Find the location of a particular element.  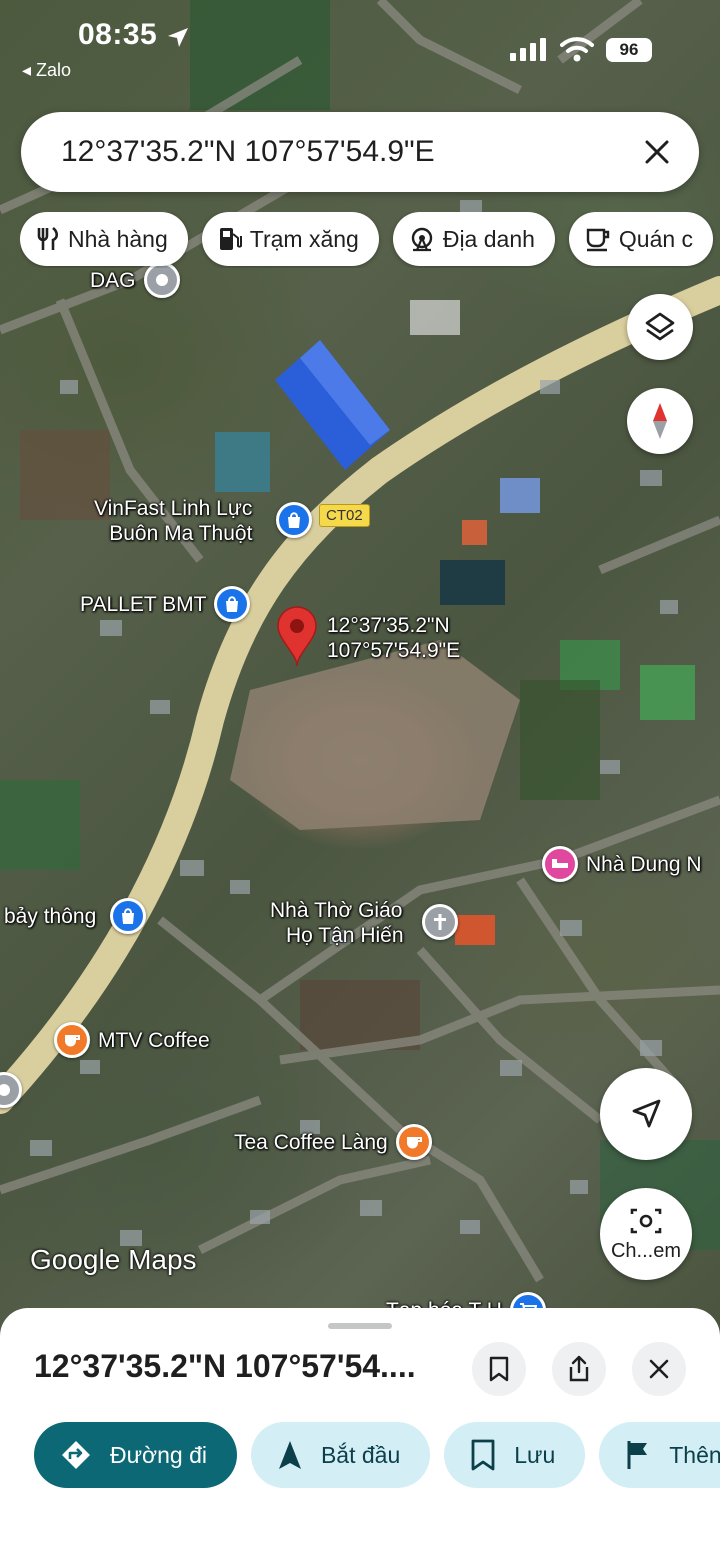

share-icon is located at coordinates (579, 1368).